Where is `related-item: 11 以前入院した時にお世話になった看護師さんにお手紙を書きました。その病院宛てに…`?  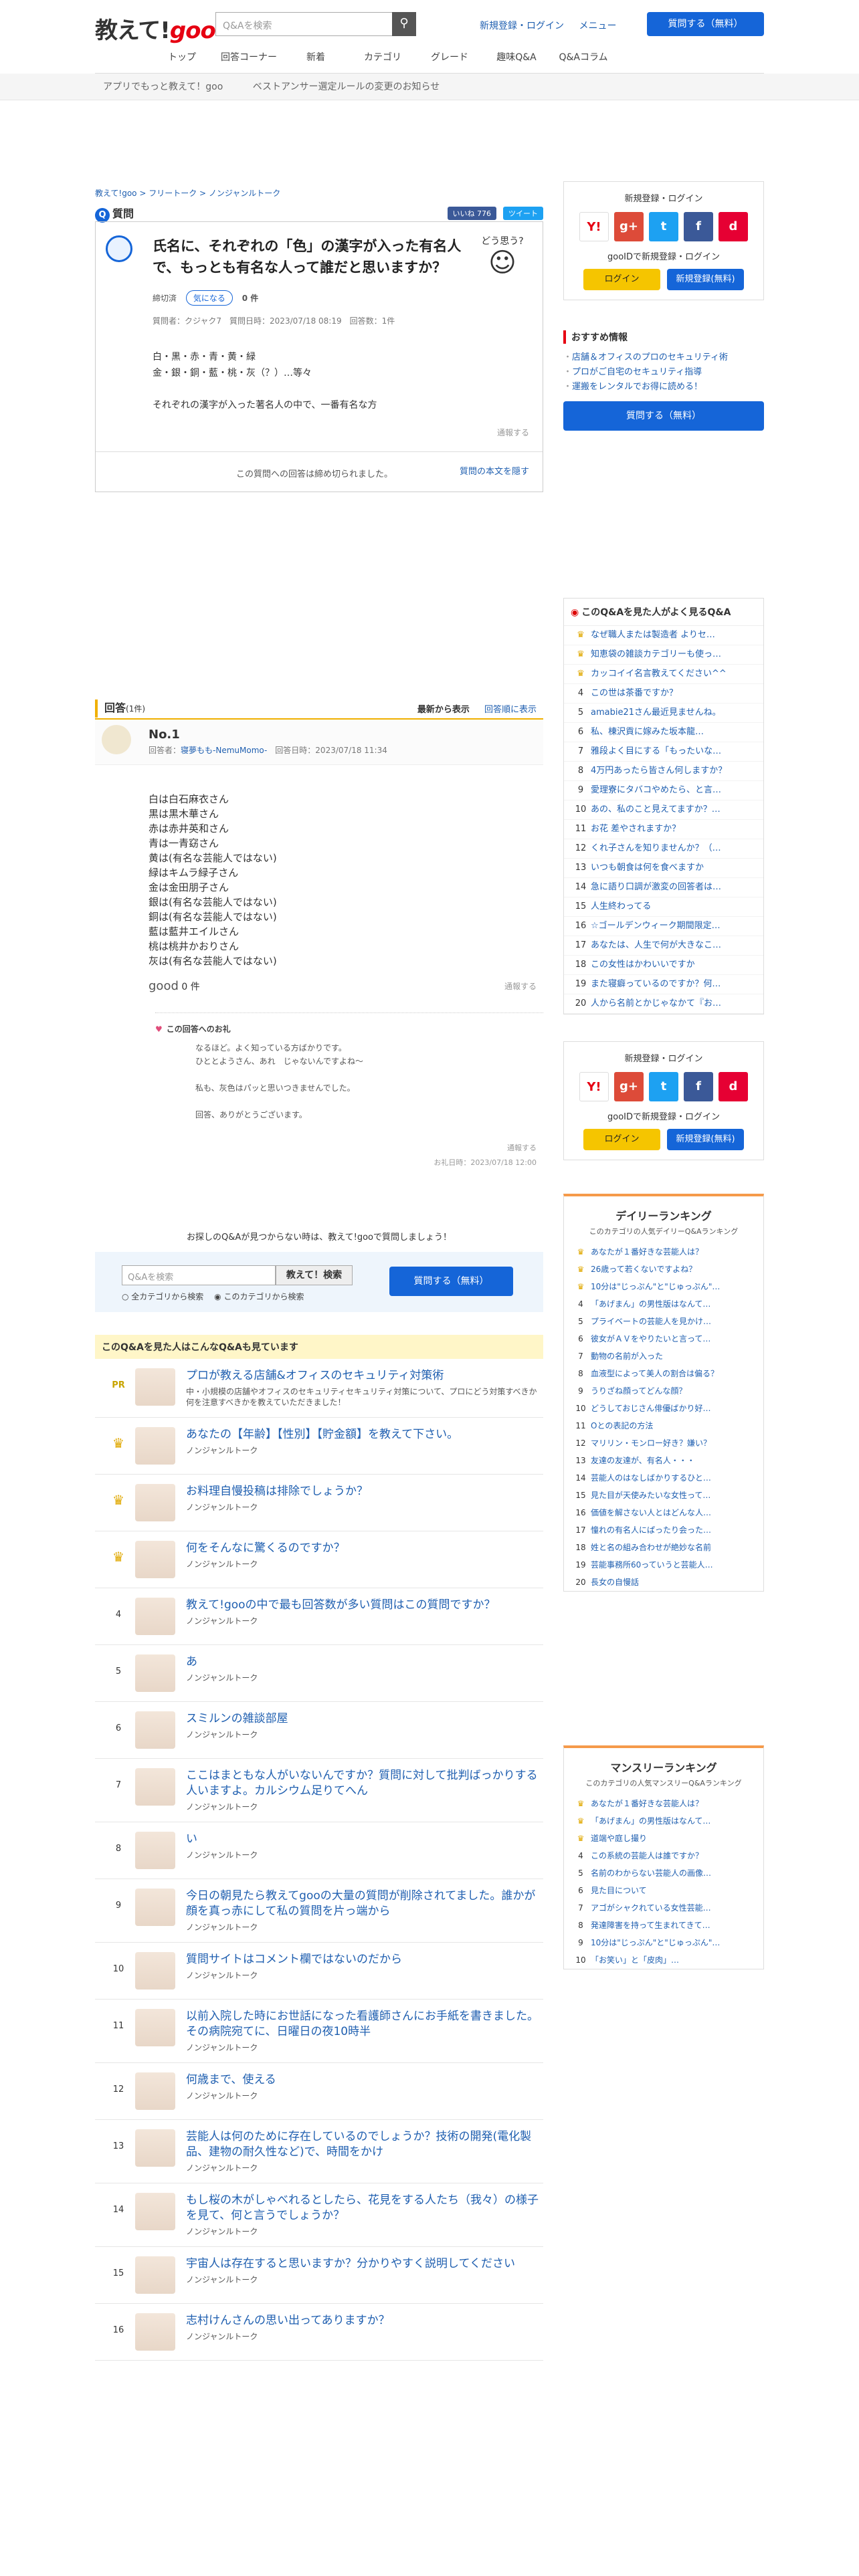 related-item: 11 以前入院した時にお世話になった看護師さんにお手紙を書きました。その病院宛てに… is located at coordinates (319, 2032).